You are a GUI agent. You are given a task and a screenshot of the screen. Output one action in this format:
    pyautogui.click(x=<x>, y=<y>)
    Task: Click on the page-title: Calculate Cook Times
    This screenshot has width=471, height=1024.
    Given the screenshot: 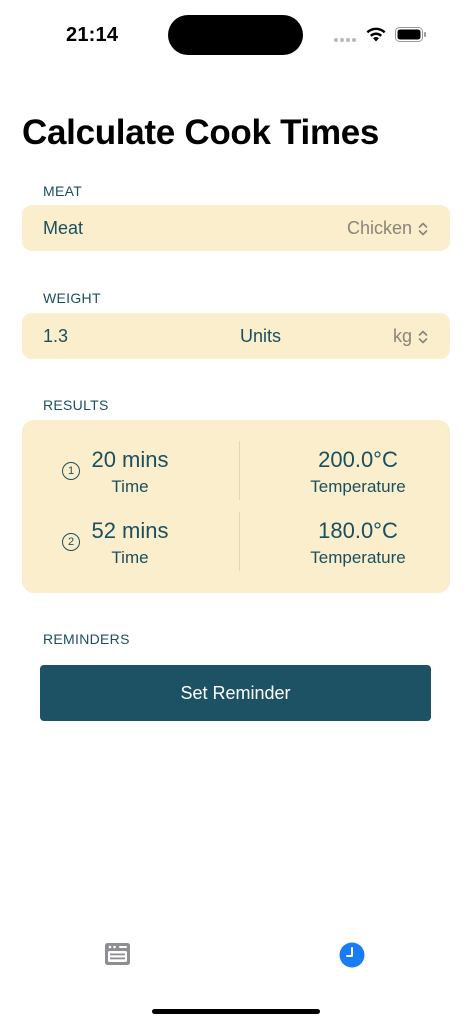 What is the action you would take?
    pyautogui.click(x=201, y=132)
    